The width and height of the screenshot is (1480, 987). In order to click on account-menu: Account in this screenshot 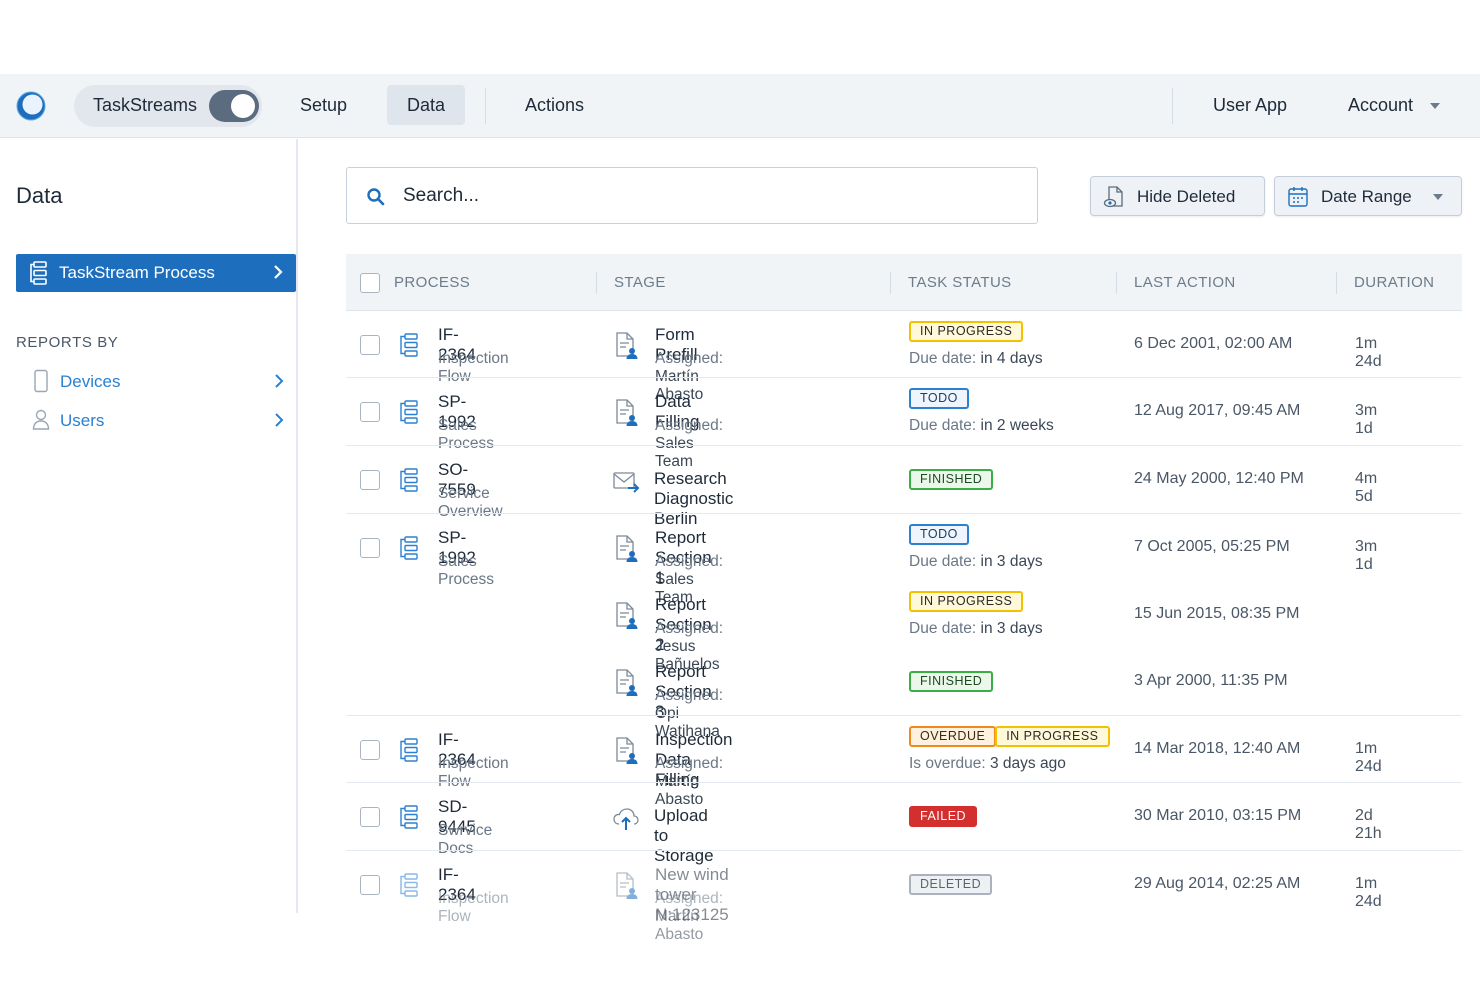, I will do `click(1394, 105)`.